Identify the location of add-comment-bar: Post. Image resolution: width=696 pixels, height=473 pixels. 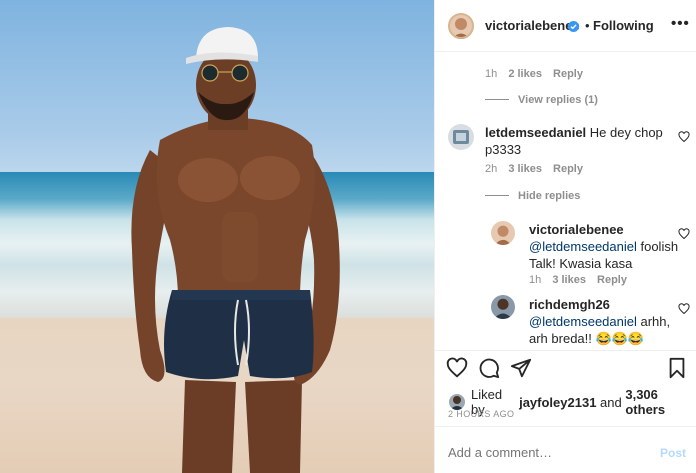
(565, 449).